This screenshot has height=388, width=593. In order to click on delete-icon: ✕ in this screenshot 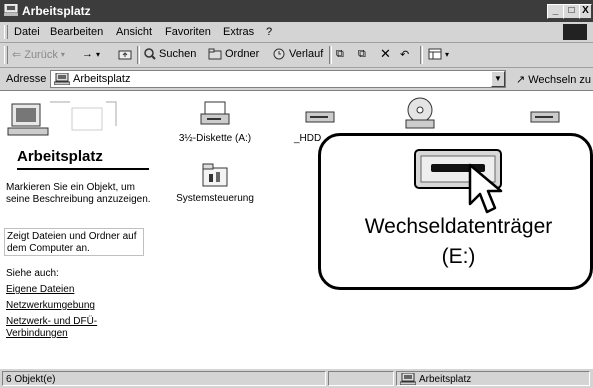, I will do `click(385, 53)`.